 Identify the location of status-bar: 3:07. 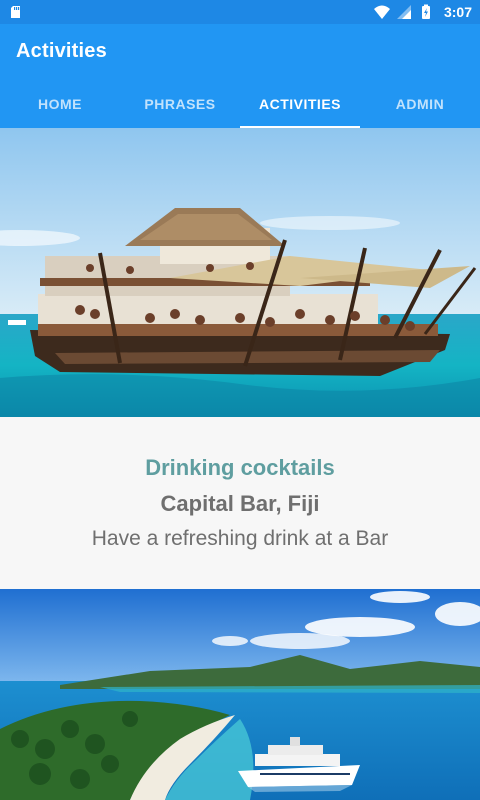
(240, 12).